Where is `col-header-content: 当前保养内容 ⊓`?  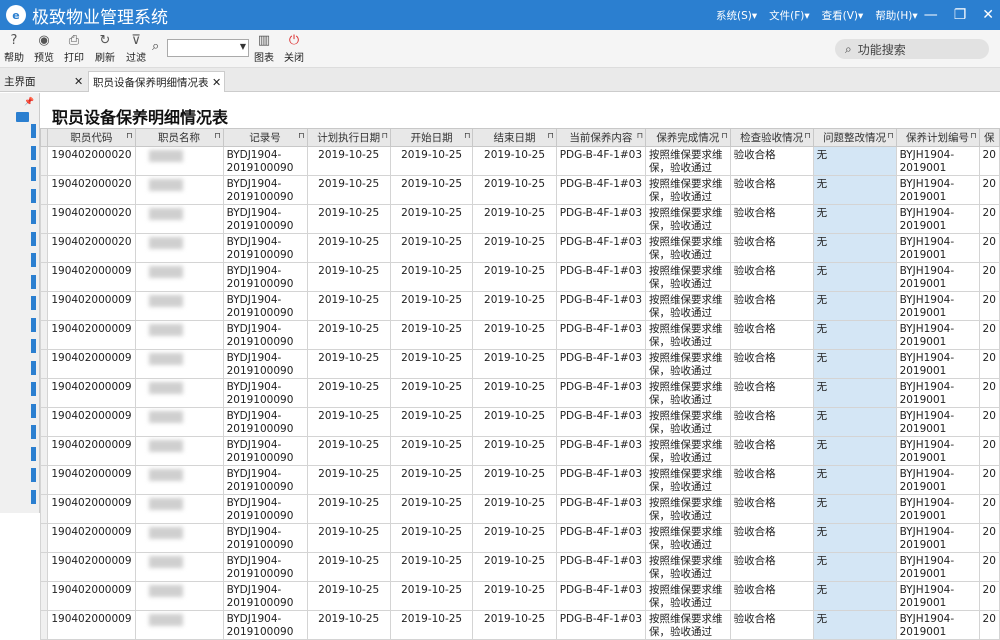 col-header-content: 当前保养内容 ⊓ is located at coordinates (601, 137).